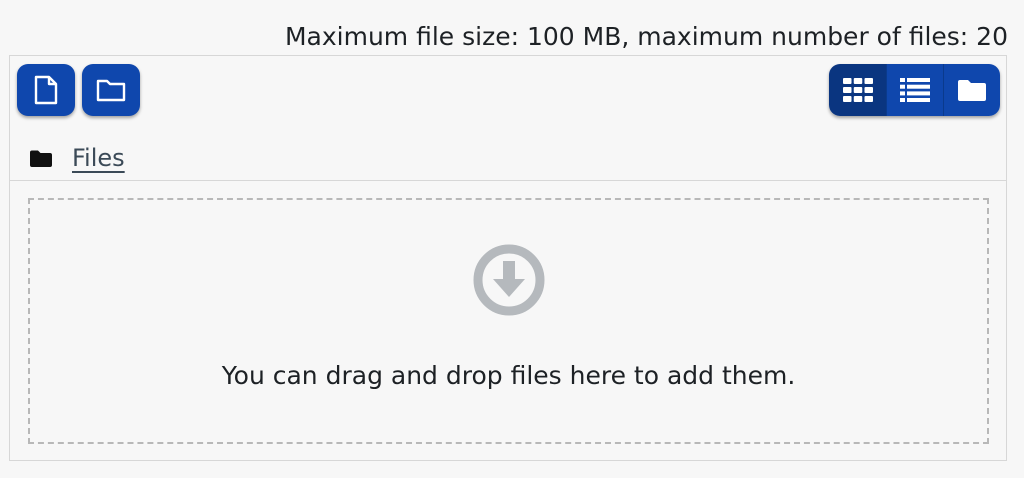 Image resolution: width=1024 pixels, height=478 pixels. I want to click on grid-icon, so click(857, 90).